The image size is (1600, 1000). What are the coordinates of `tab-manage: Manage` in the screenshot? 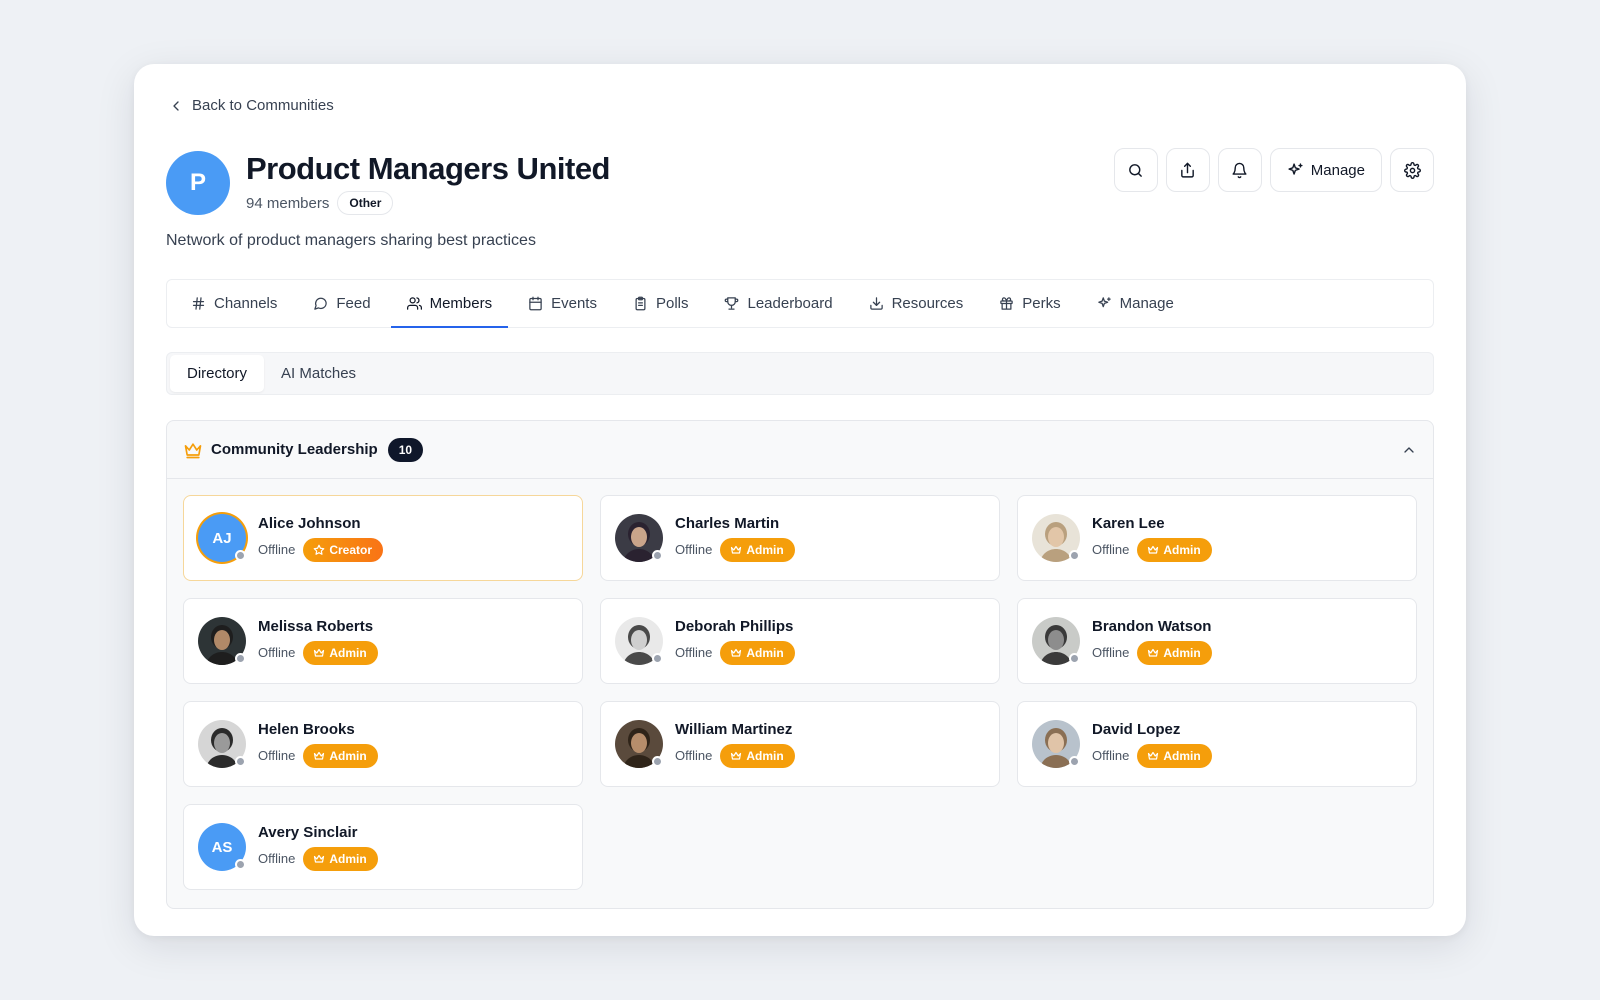 It's located at (1135, 303).